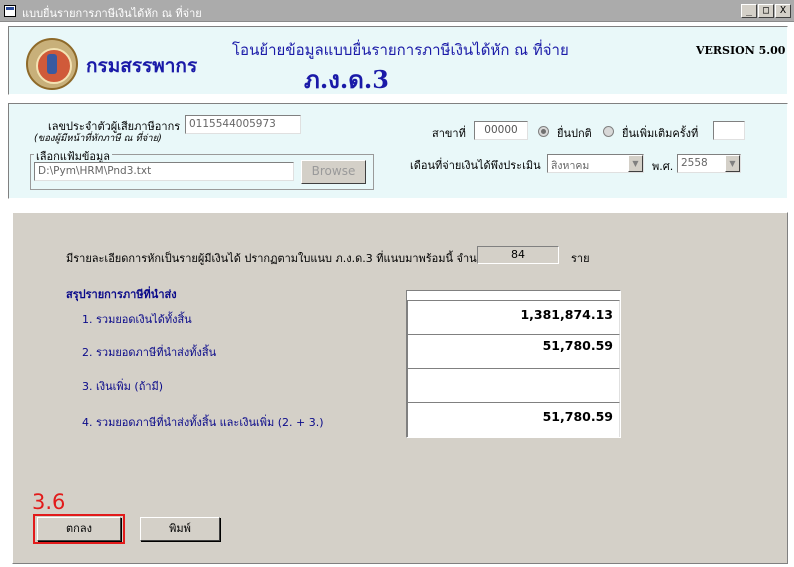 The image size is (794, 567). What do you see at coordinates (513, 351) in the screenshot?
I see `total-tax-value: 51,780.59` at bounding box center [513, 351].